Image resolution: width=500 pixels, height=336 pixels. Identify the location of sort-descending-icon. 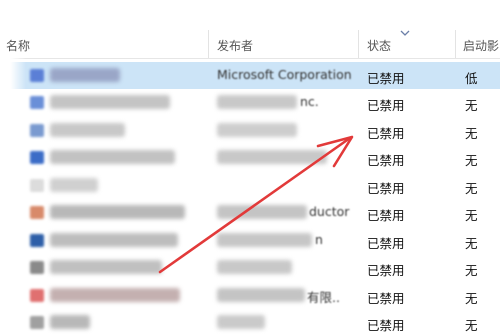
(405, 33).